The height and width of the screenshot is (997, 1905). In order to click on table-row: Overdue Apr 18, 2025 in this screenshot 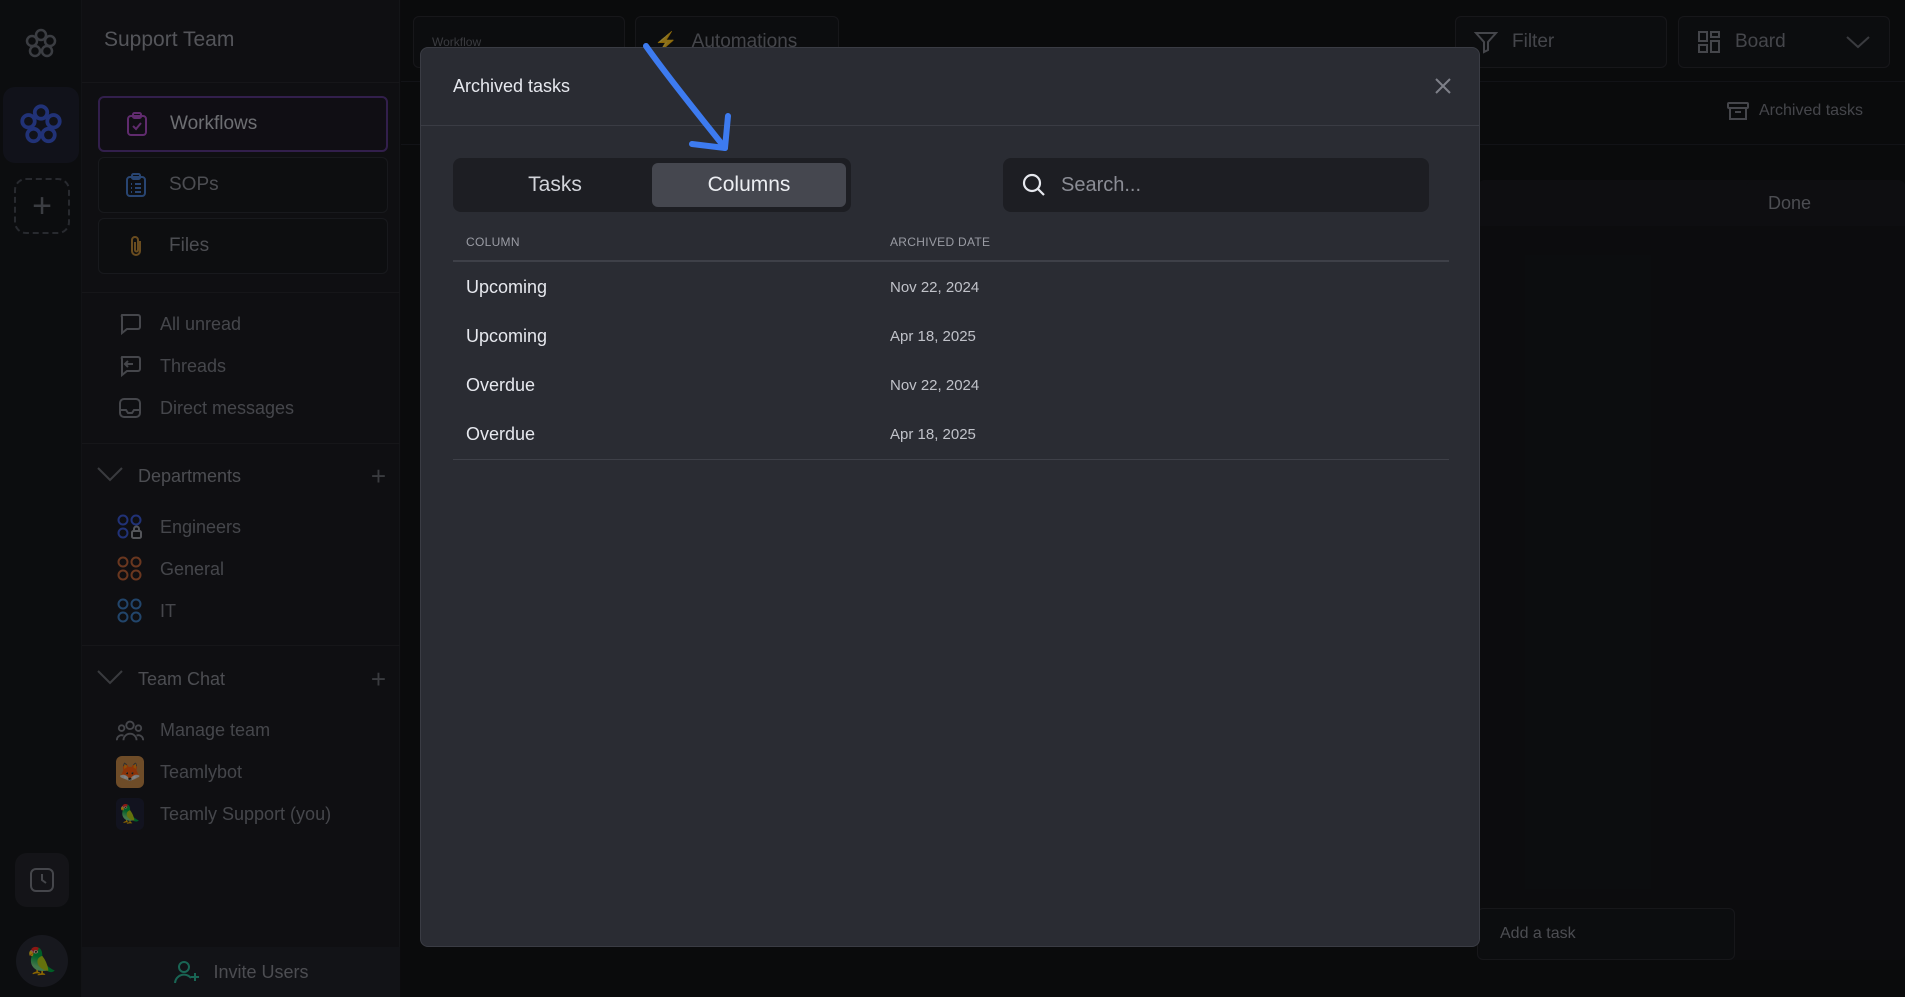, I will do `click(951, 435)`.